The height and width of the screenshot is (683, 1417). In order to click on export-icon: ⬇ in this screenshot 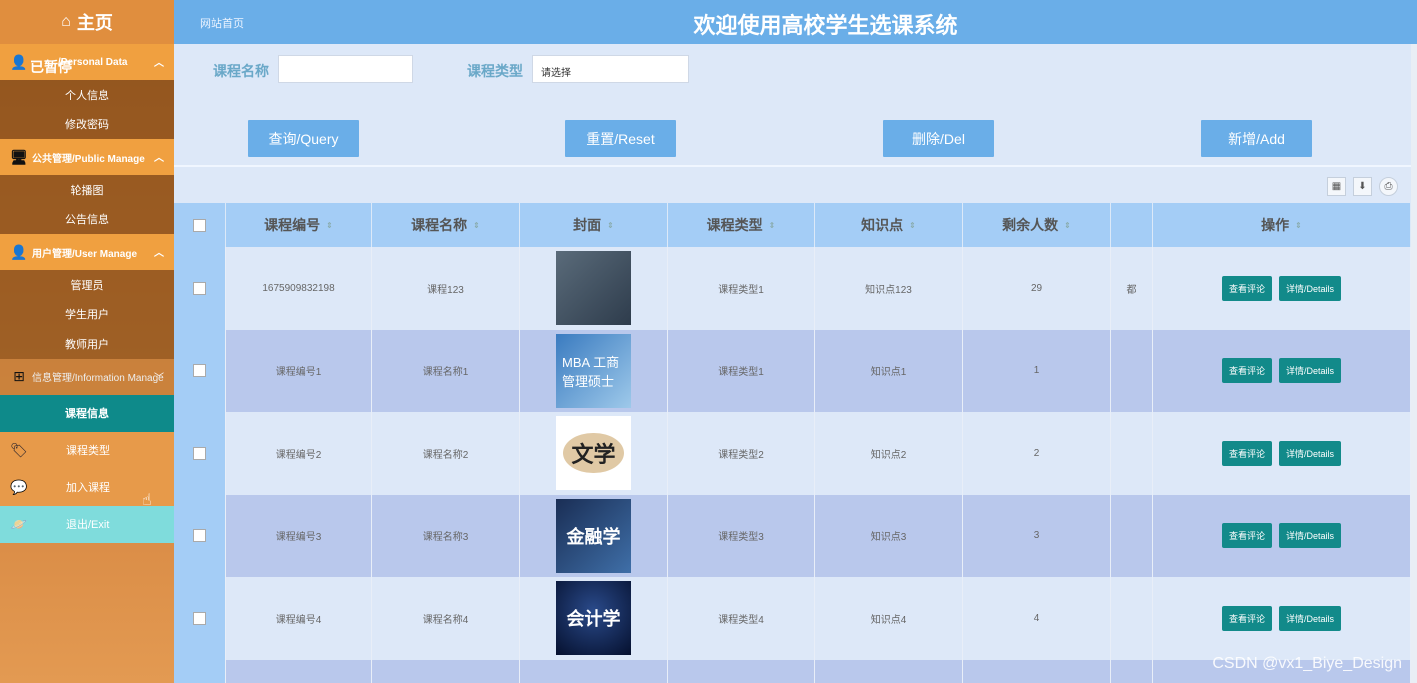, I will do `click(1362, 186)`.